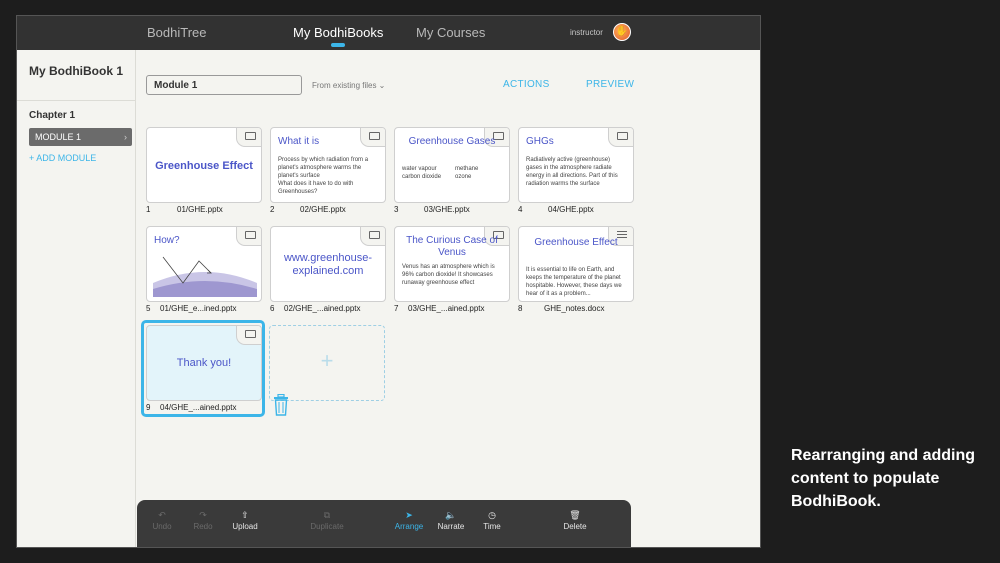  I want to click on module-name-input, so click(224, 85).